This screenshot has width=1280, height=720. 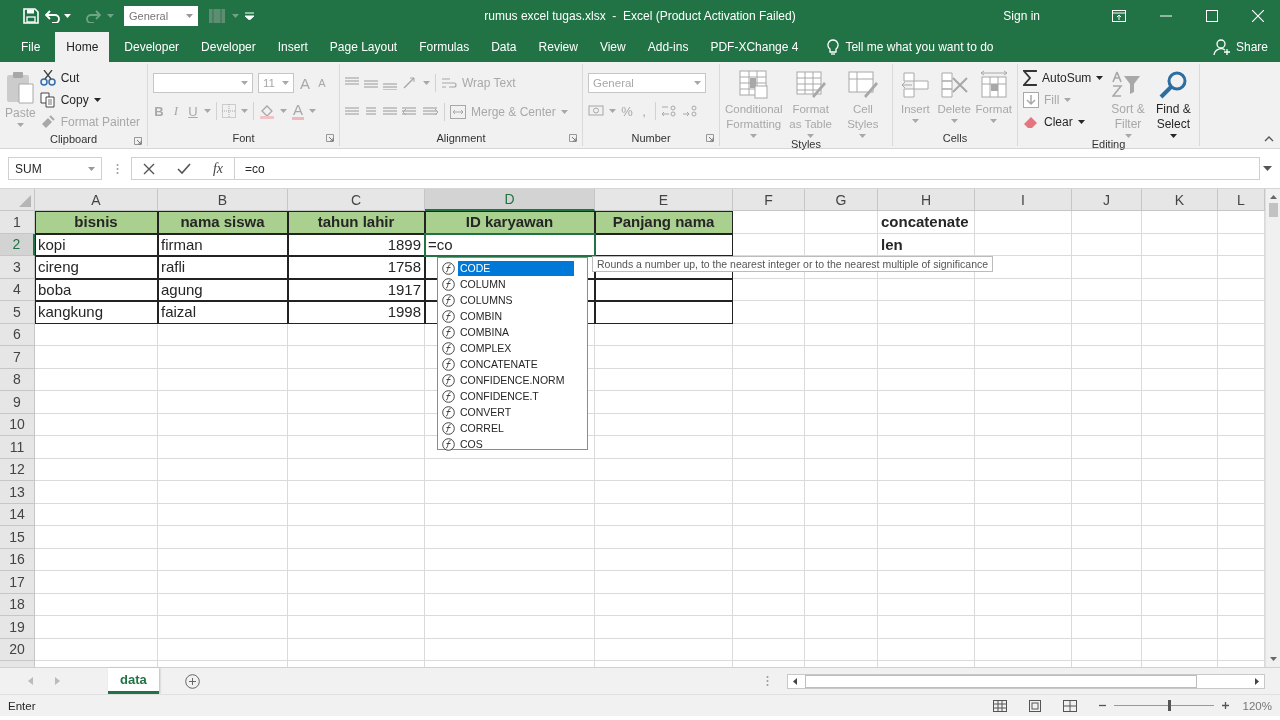 I want to click on group-label: Number, so click(x=651, y=137).